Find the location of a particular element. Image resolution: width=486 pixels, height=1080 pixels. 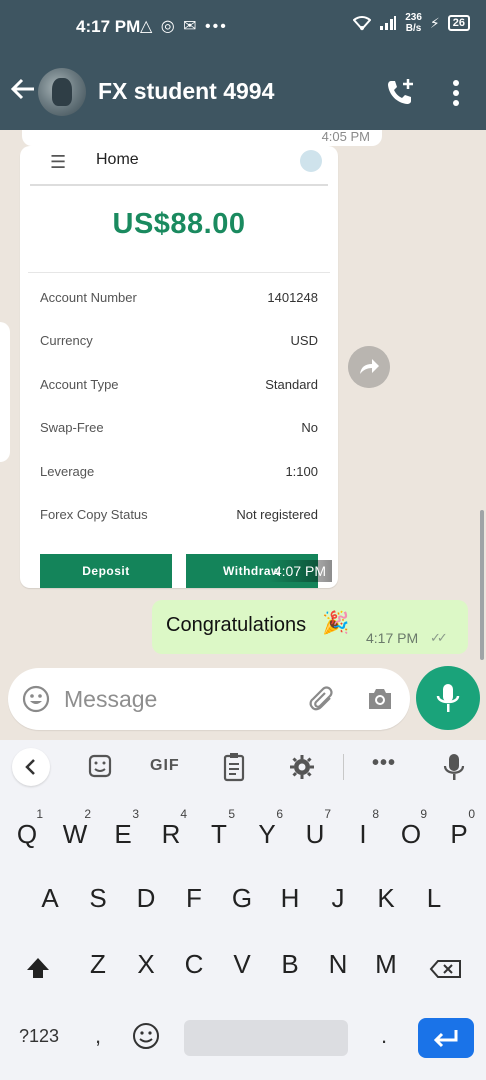

key-t: T5 is located at coordinates (219, 824).